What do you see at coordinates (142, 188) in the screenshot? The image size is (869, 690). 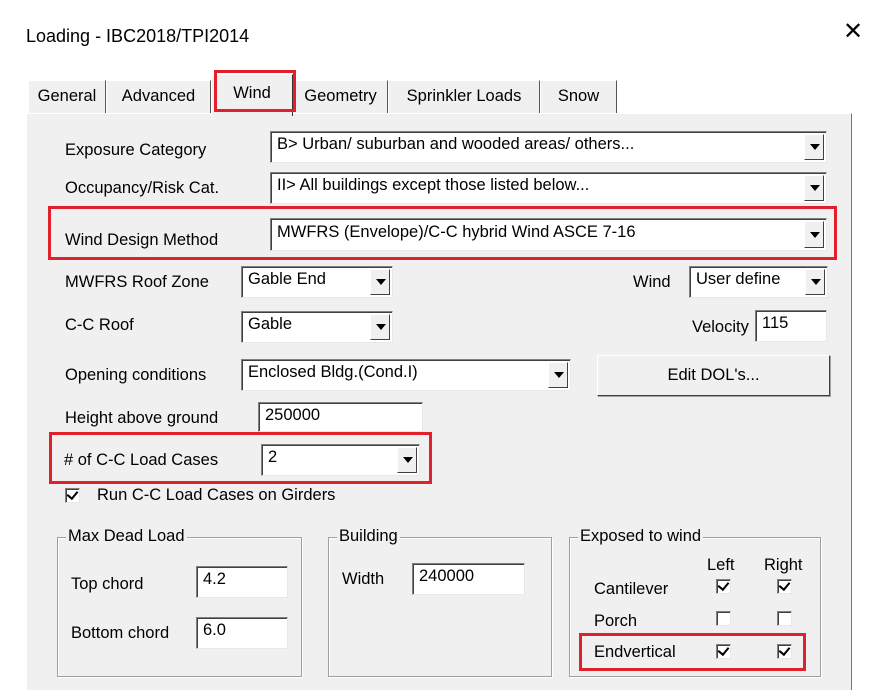 I see `occupancy-label: Occupancy/Risk Cat.` at bounding box center [142, 188].